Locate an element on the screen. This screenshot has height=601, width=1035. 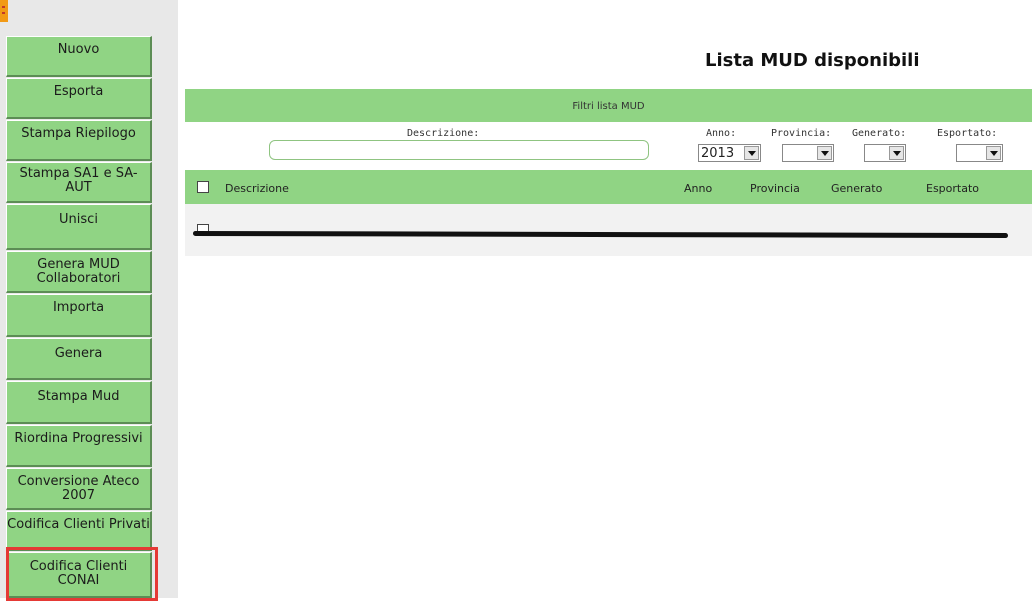
column-generato: Generato is located at coordinates (856, 188).